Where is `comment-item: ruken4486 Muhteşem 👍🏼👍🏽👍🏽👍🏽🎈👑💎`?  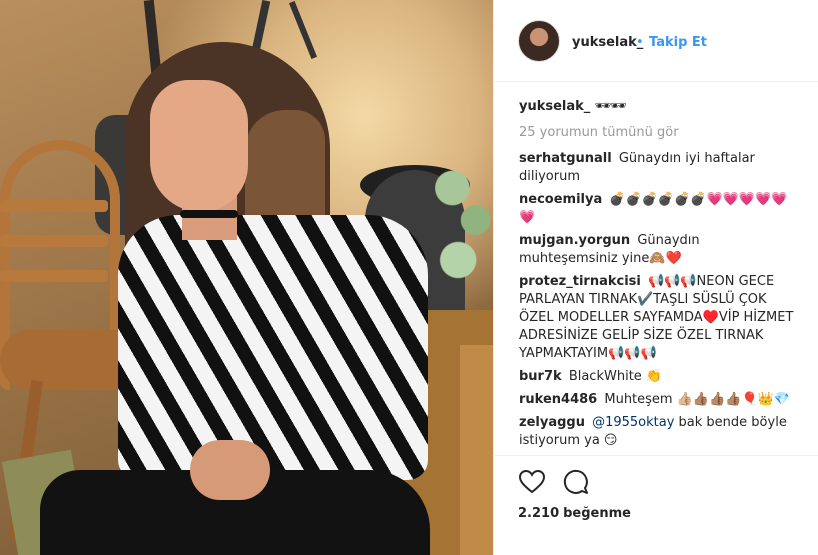
comment-item: ruken4486 Muhteşem 👍🏼👍🏽👍🏽👍🏽🎈👑💎 is located at coordinates (659, 400).